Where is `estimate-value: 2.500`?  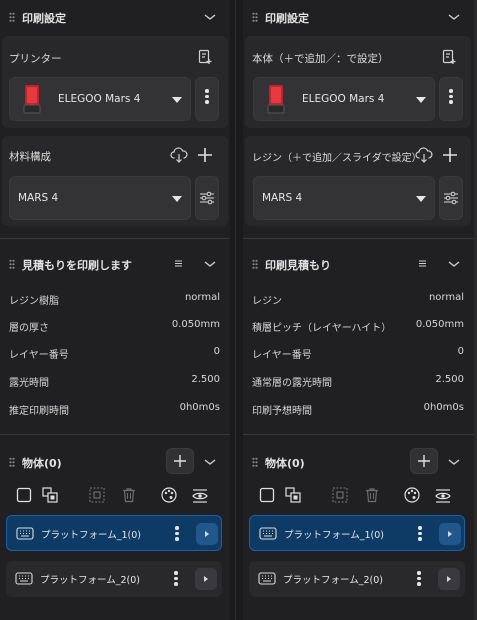
estimate-value: 2.500 is located at coordinates (205, 379).